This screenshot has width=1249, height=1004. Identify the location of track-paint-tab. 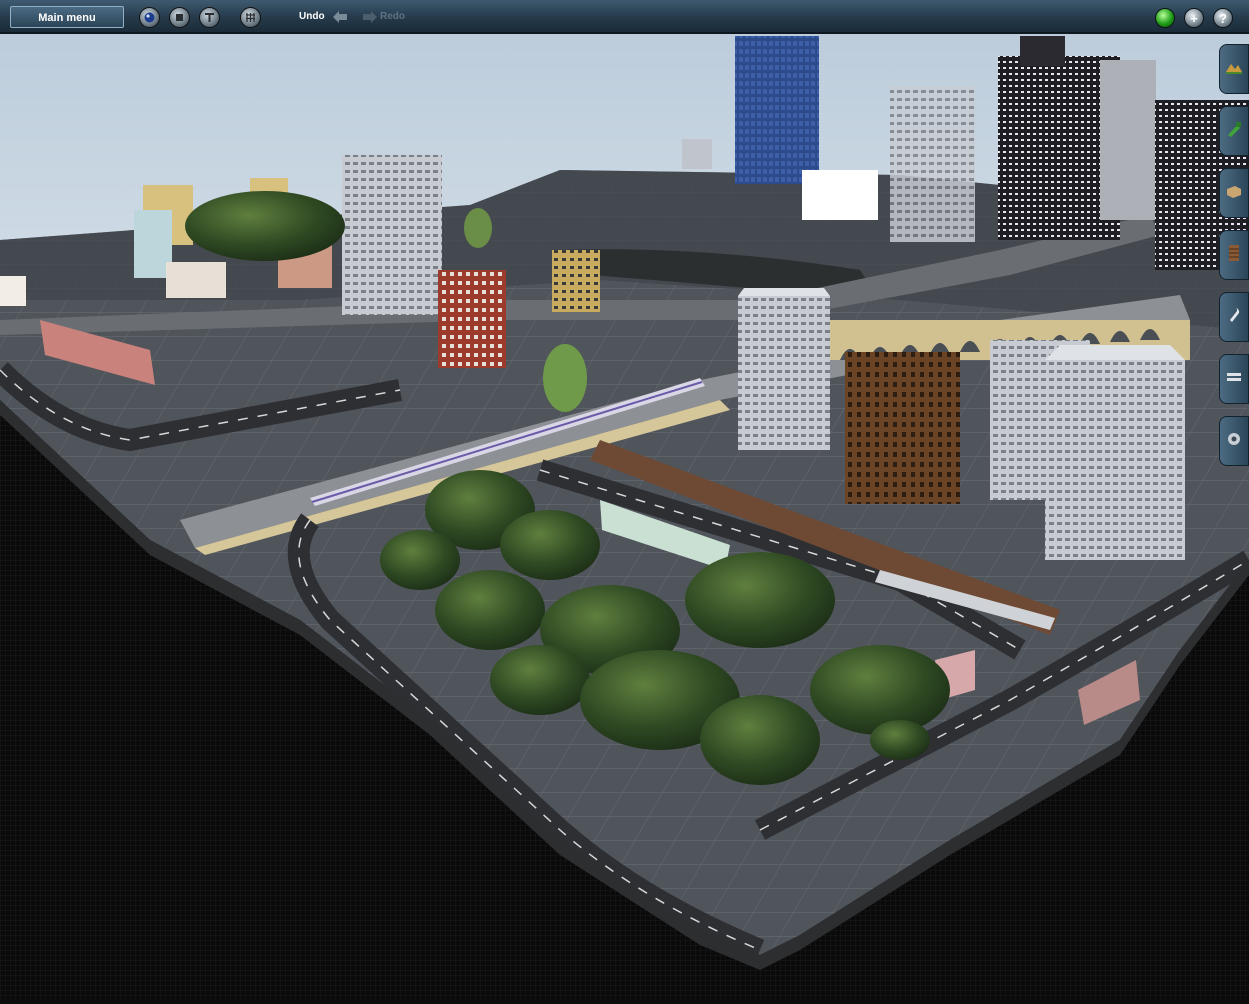
(1234, 131).